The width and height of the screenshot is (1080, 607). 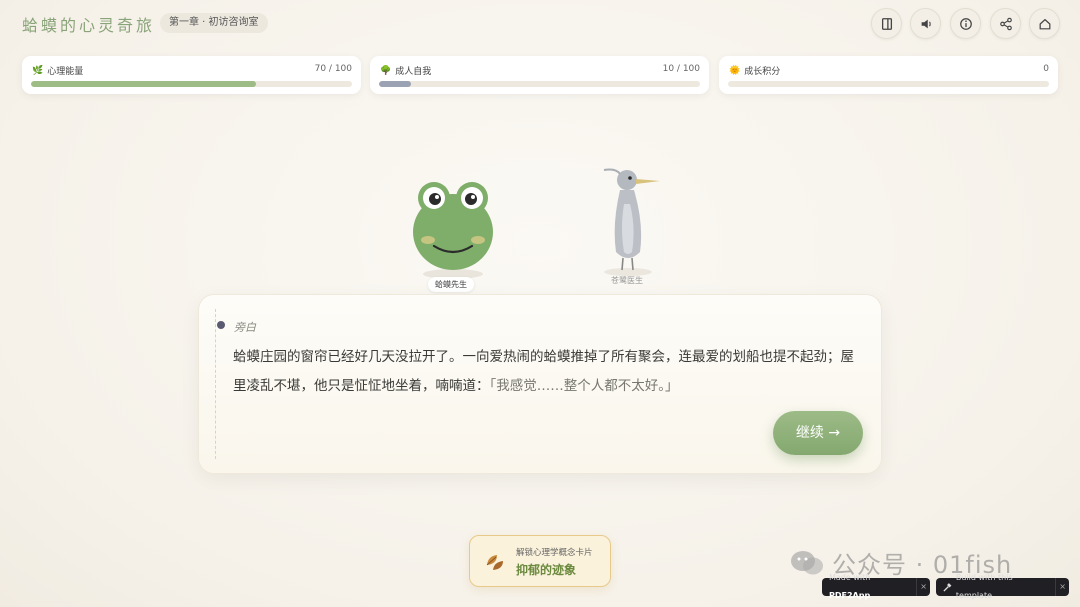 I want to click on dialog-rail, so click(x=215, y=384).